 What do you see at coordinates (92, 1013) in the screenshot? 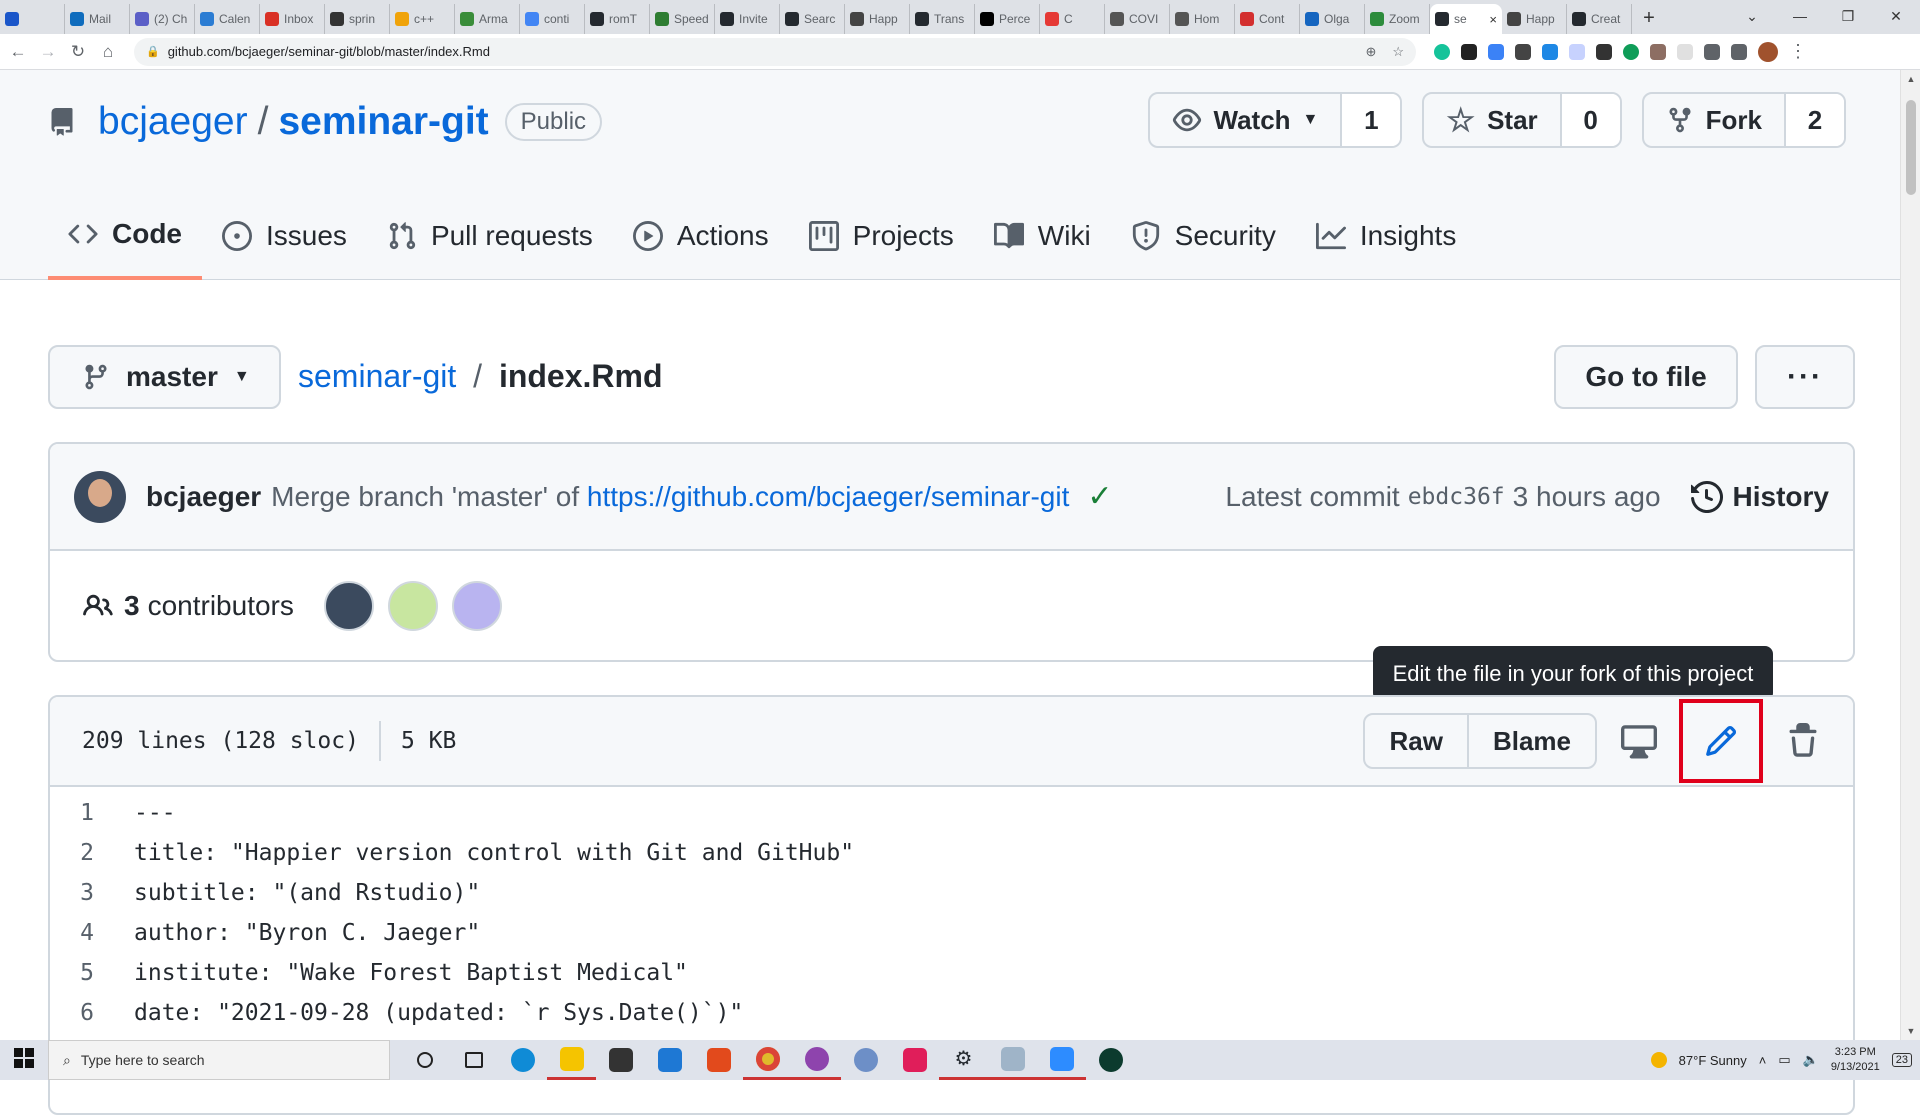
I see `line-number: 6` at bounding box center [92, 1013].